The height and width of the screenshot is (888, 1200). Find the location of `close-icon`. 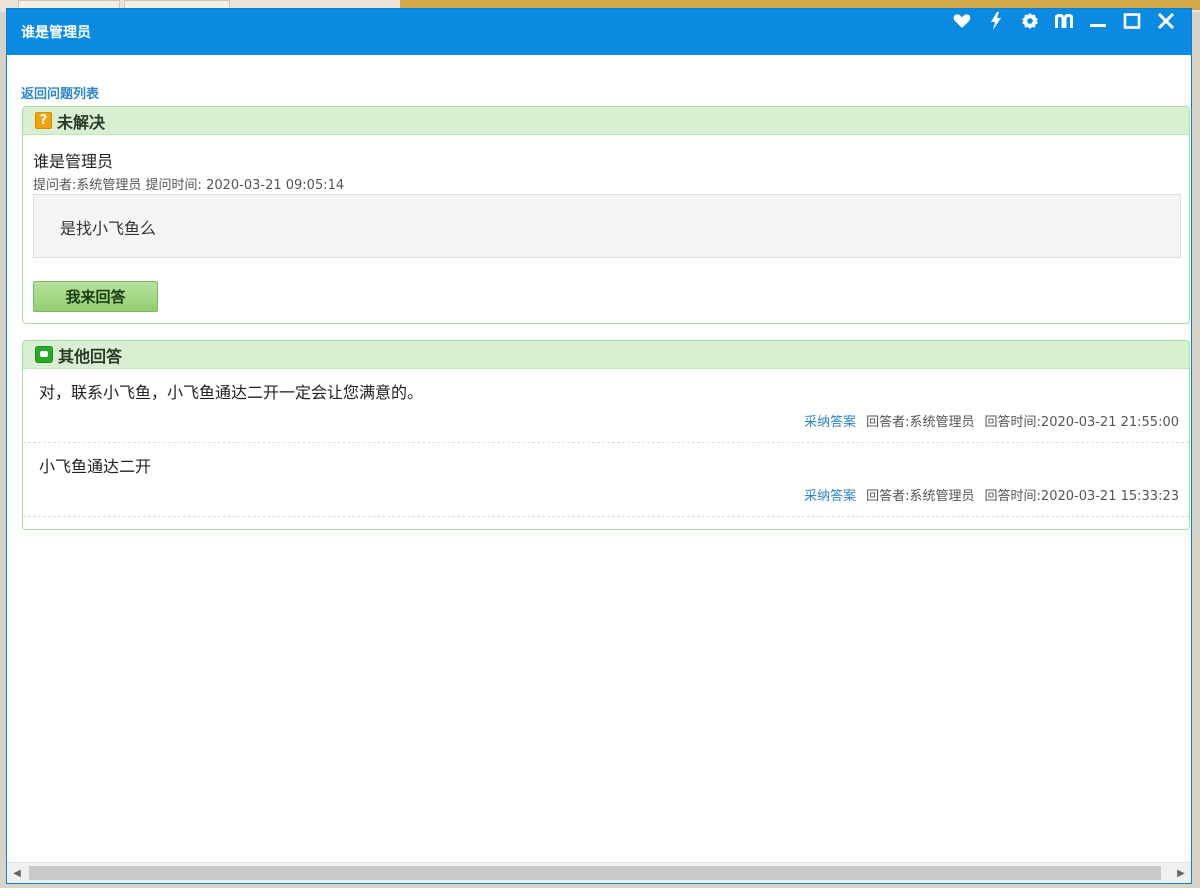

close-icon is located at coordinates (1166, 21).